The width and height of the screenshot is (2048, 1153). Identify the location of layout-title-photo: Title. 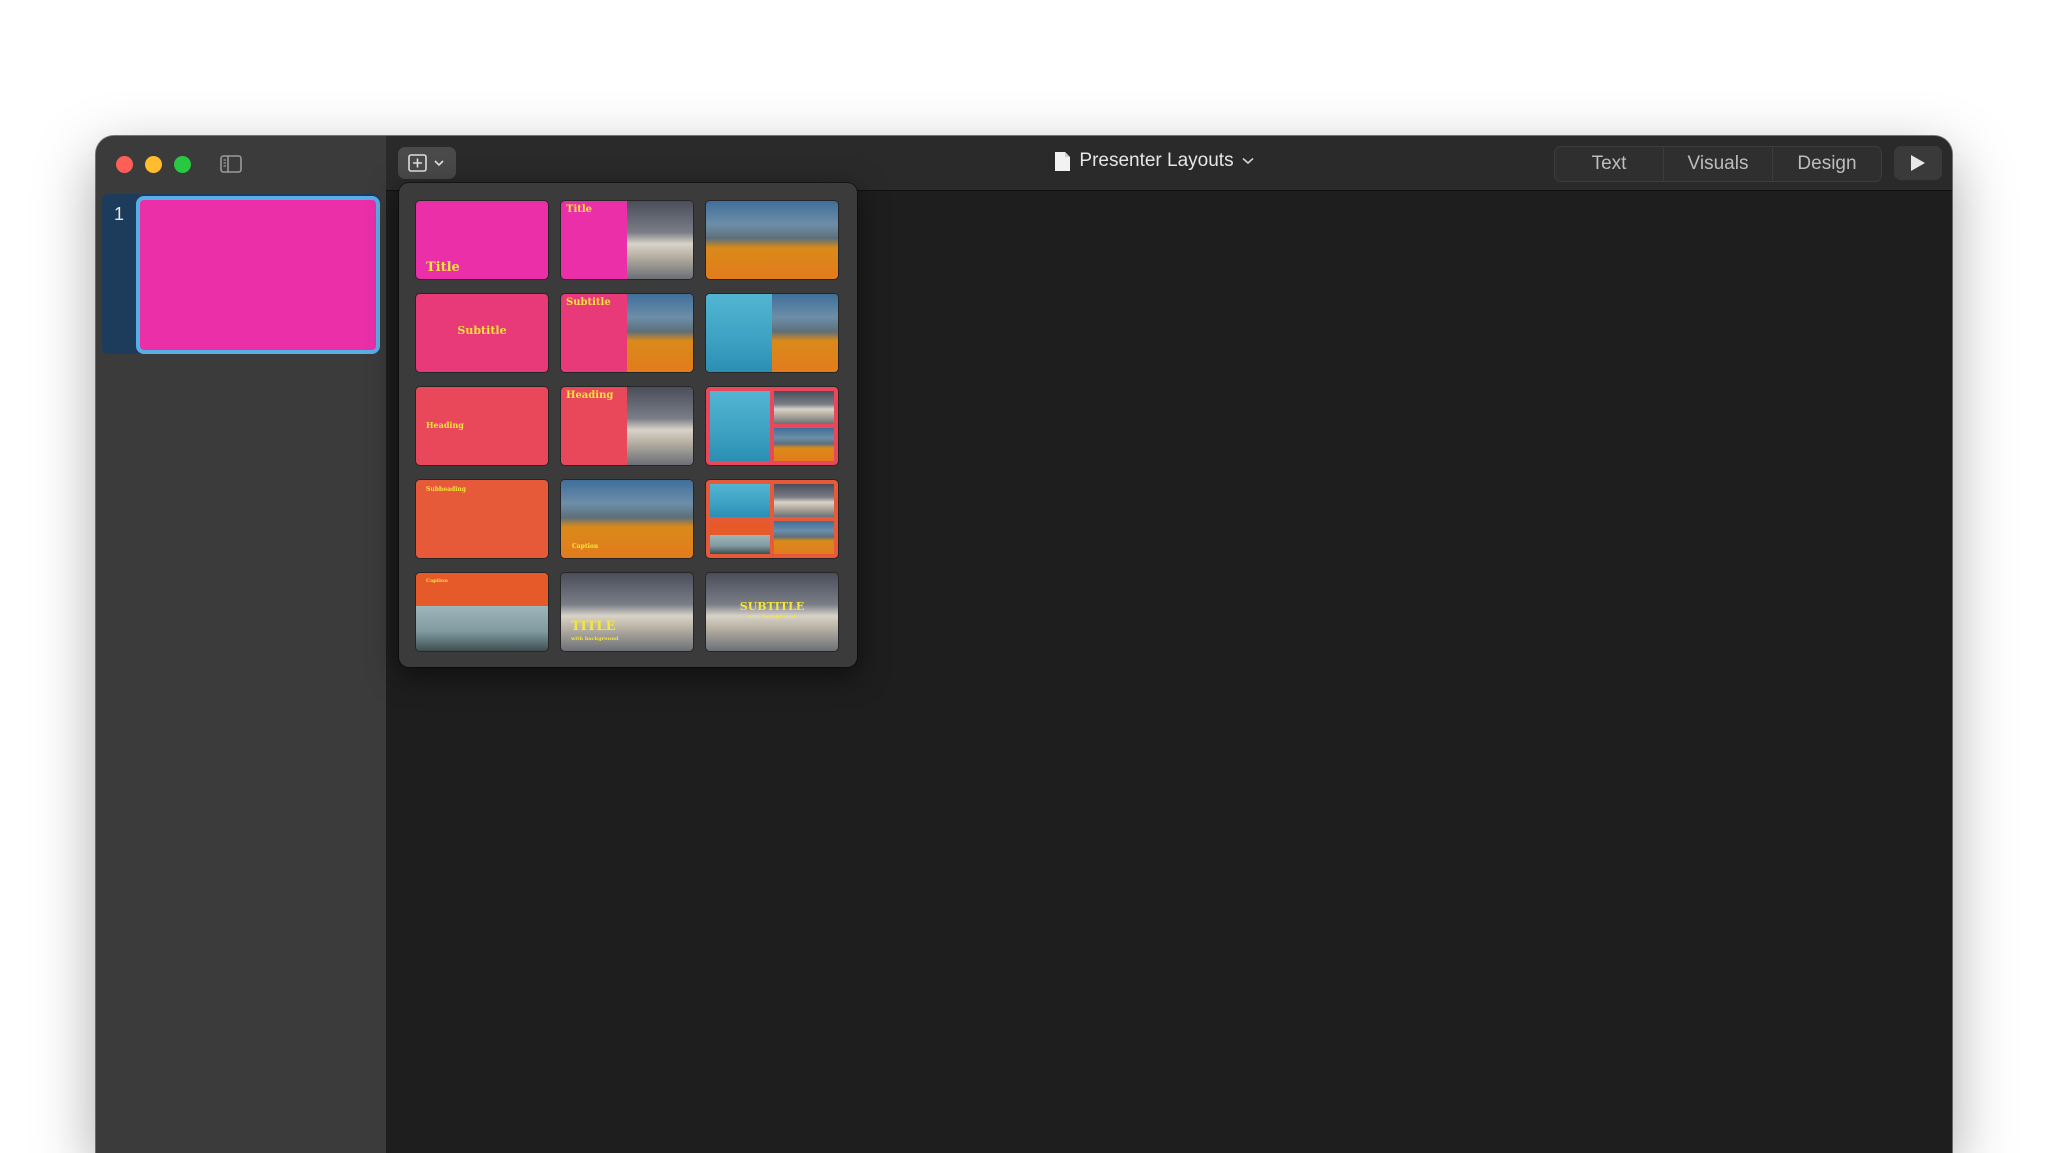
(627, 240).